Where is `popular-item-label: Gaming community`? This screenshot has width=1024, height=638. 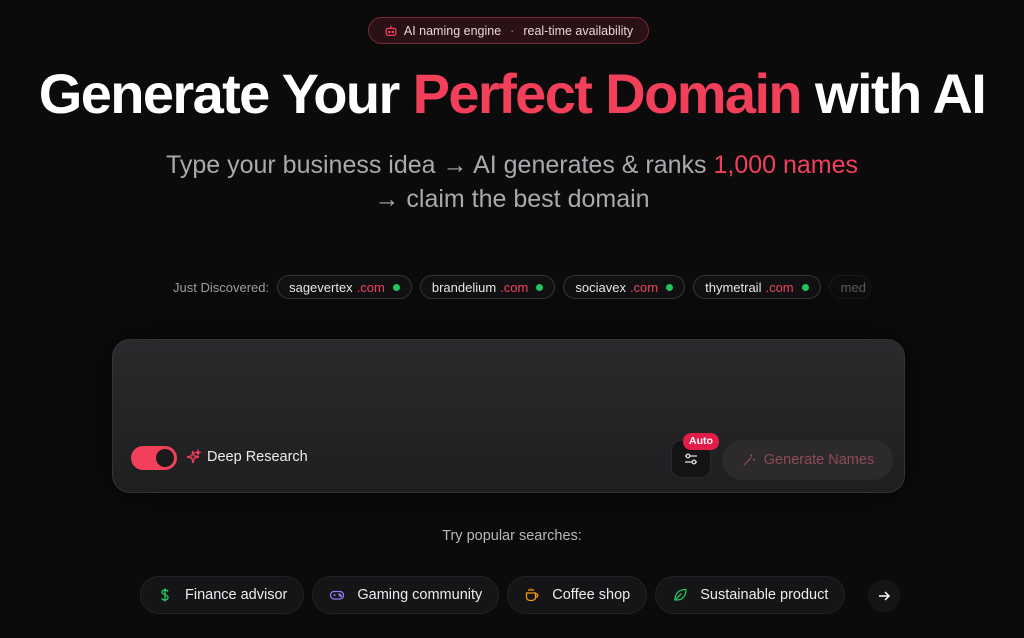
popular-item-label: Gaming community is located at coordinates (420, 595).